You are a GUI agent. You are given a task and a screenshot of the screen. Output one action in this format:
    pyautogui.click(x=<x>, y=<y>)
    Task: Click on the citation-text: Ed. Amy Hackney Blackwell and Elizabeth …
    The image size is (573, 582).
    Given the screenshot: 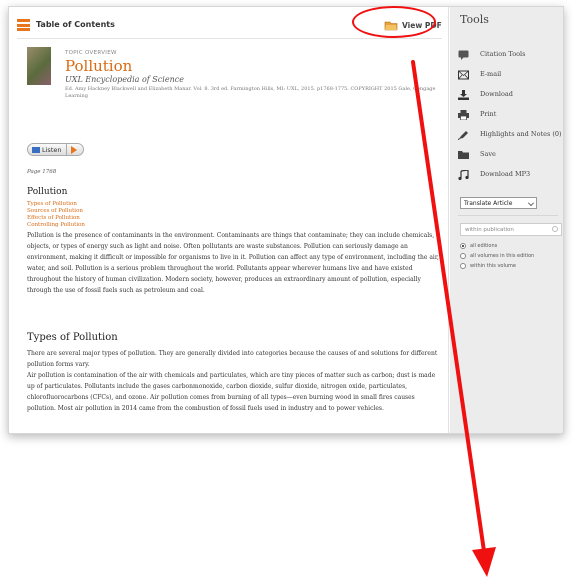 What is the action you would take?
    pyautogui.click(x=250, y=92)
    